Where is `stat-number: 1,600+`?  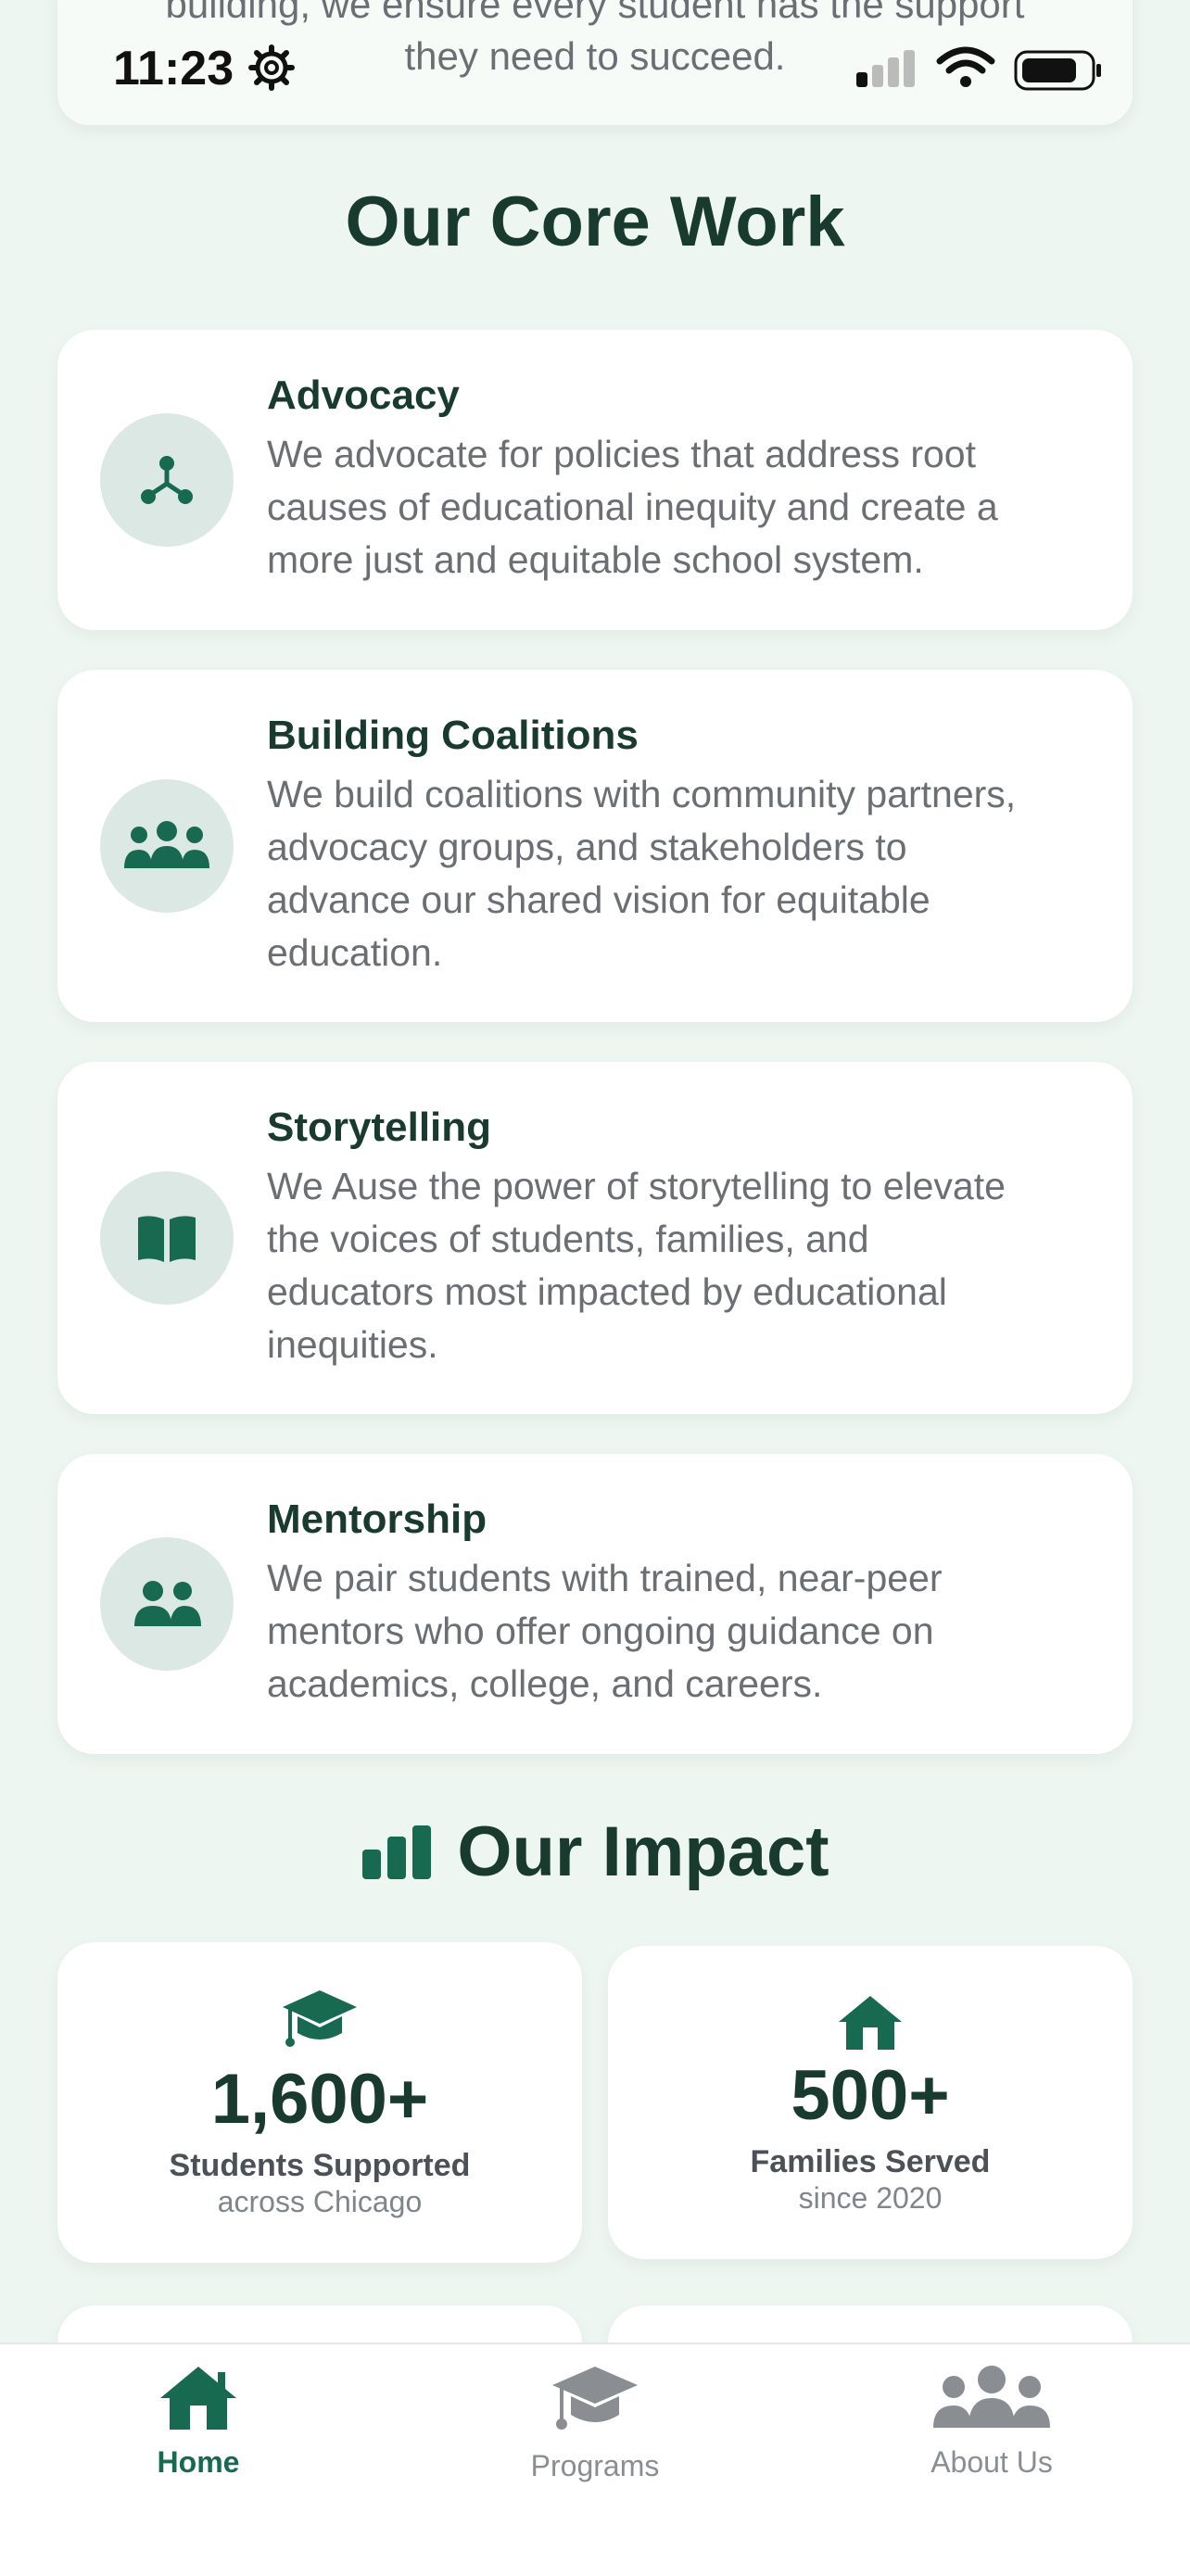 stat-number: 1,600+ is located at coordinates (319, 2099).